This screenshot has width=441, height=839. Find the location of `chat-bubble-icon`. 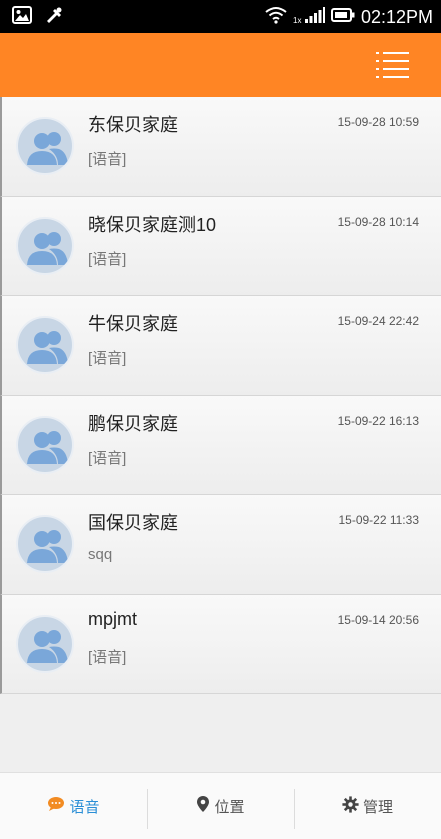

chat-bubble-icon is located at coordinates (56, 806).